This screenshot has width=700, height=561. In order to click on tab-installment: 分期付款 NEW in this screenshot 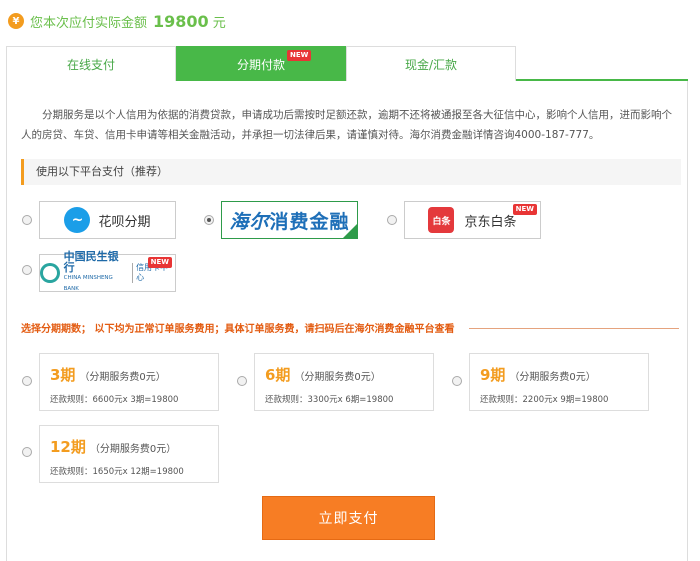, I will do `click(261, 63)`.